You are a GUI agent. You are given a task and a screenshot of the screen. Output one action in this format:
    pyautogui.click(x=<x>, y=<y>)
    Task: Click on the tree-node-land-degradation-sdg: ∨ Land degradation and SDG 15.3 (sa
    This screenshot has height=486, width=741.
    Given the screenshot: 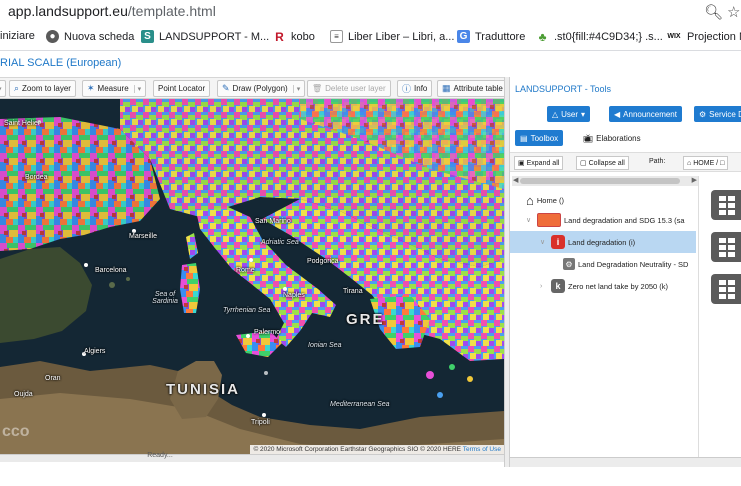 What is the action you would take?
    pyautogui.click(x=611, y=220)
    